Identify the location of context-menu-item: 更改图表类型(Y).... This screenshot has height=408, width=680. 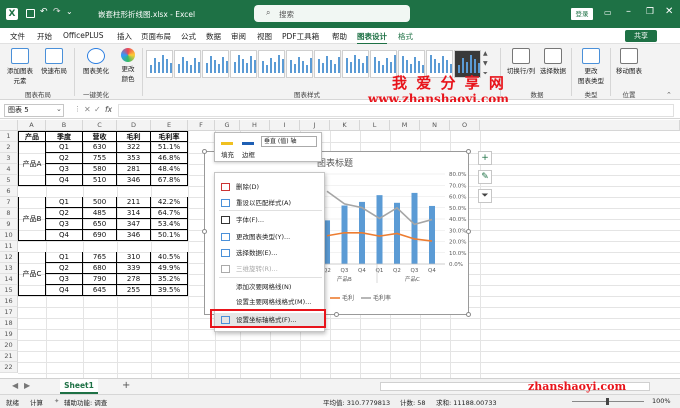
(270, 237).